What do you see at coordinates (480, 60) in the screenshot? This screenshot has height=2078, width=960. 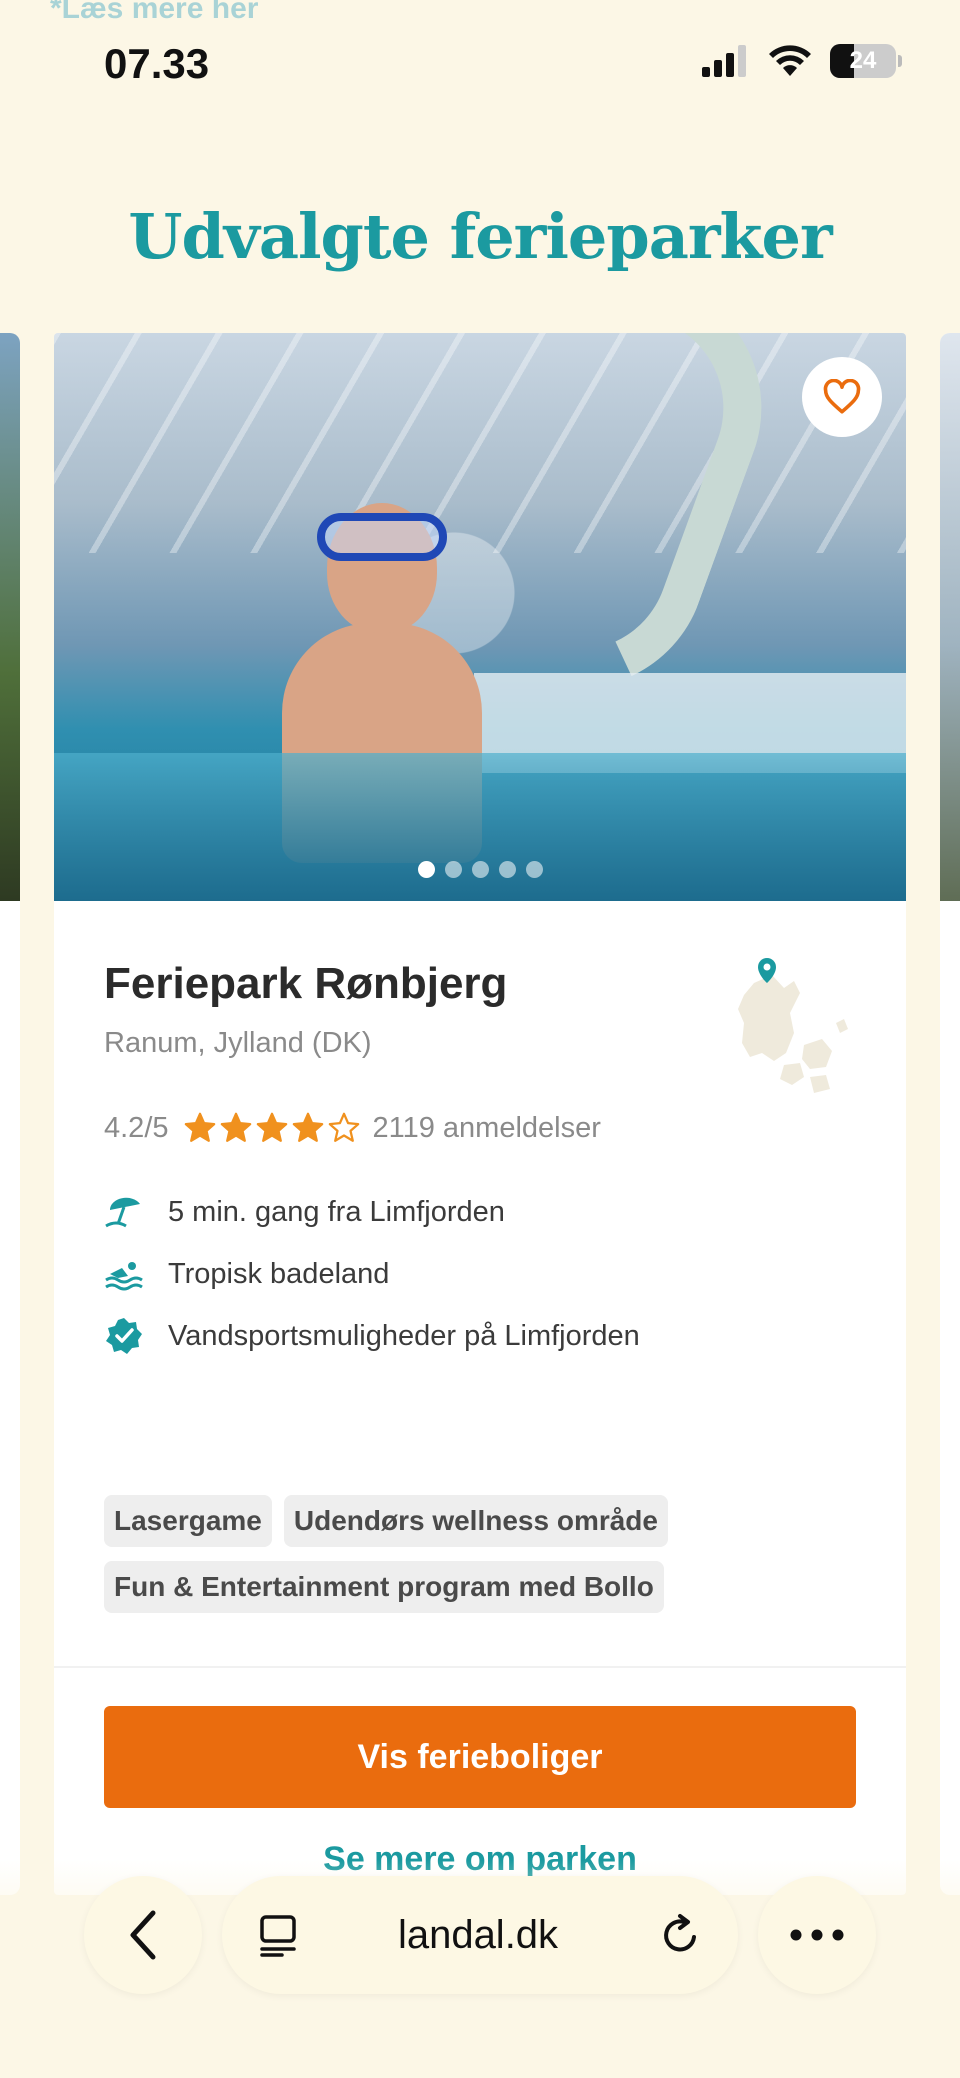 I see `status-bar: 07.33 24` at bounding box center [480, 60].